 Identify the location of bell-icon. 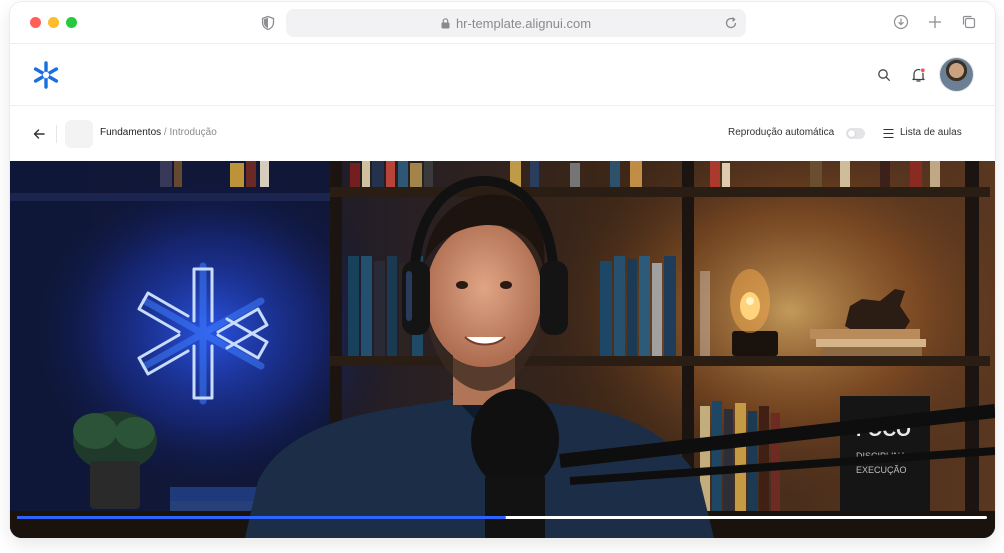
(918, 75).